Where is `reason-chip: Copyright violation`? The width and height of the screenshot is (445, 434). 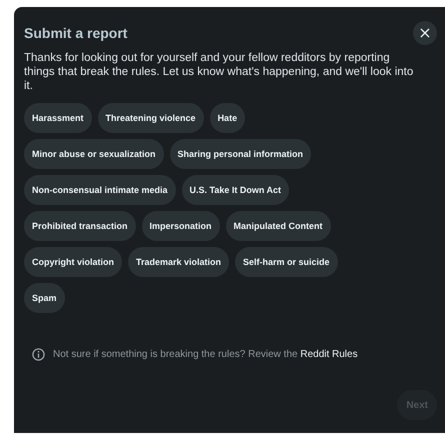
reason-chip: Copyright violation is located at coordinates (73, 262).